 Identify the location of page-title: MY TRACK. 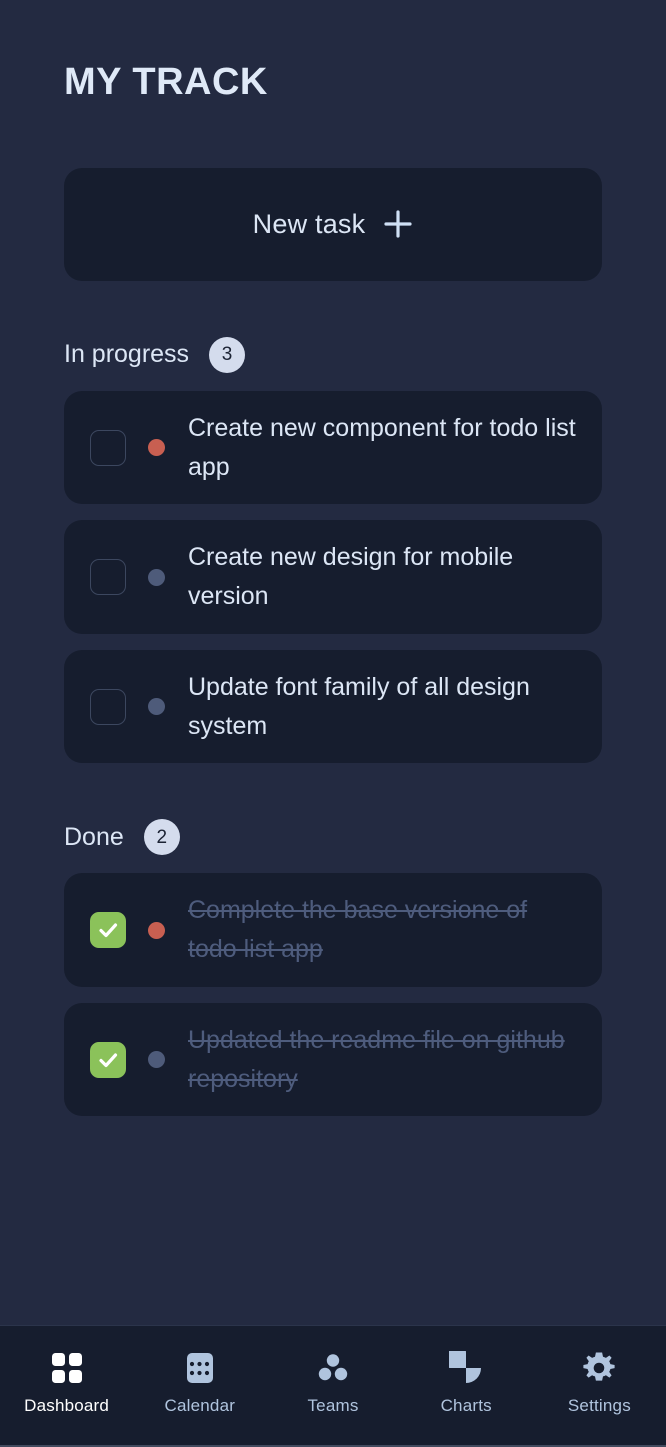
(166, 82).